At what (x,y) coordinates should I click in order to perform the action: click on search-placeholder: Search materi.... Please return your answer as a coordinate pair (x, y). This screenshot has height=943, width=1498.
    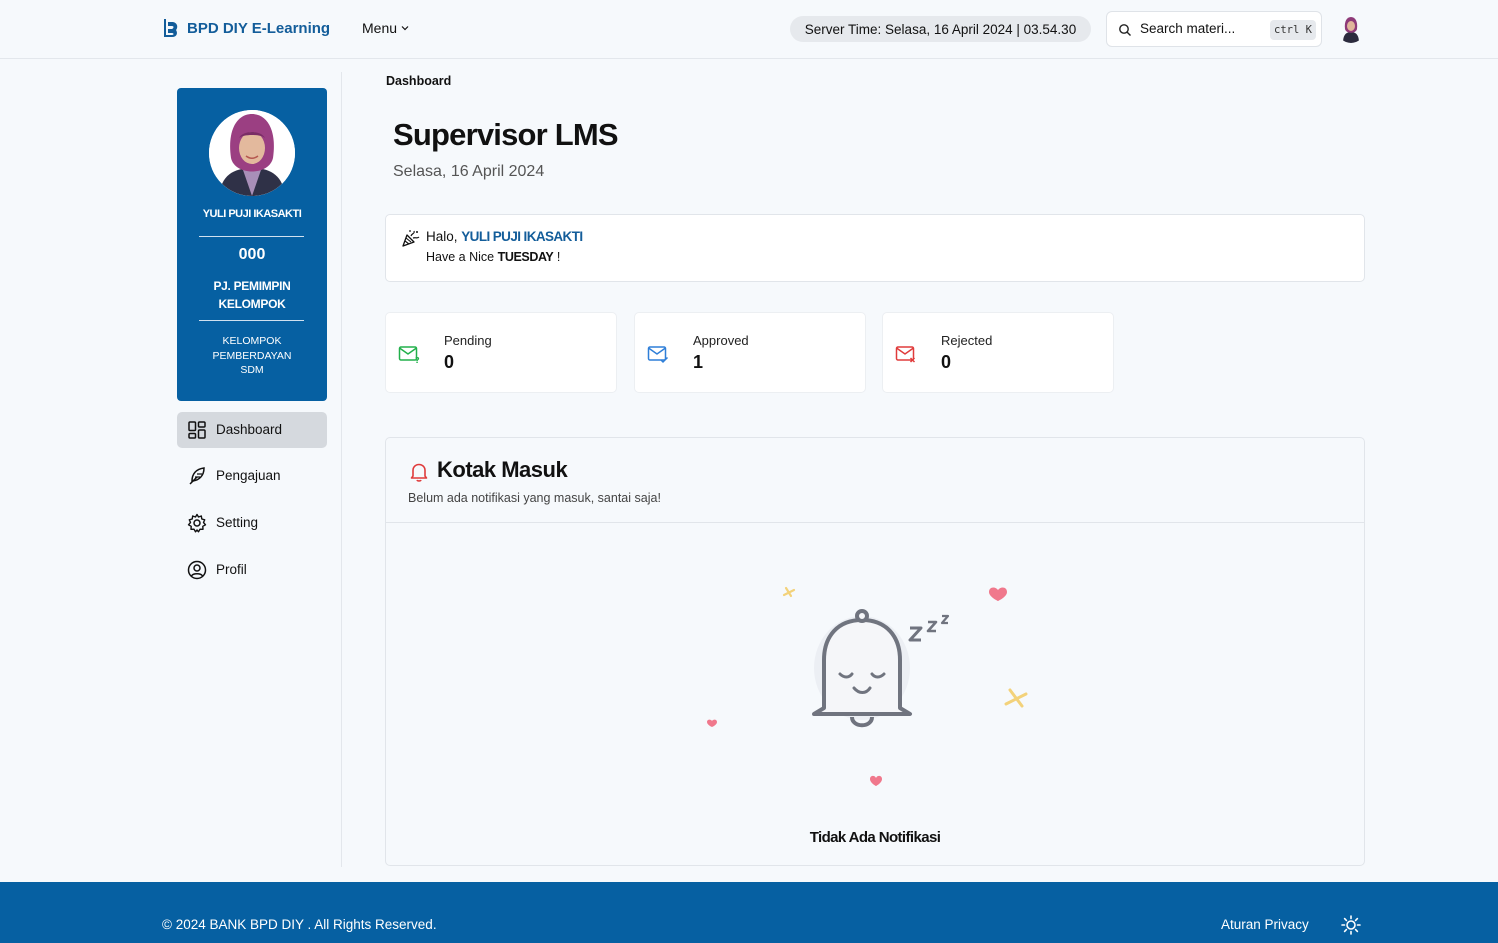
    Looking at the image, I should click on (1188, 28).